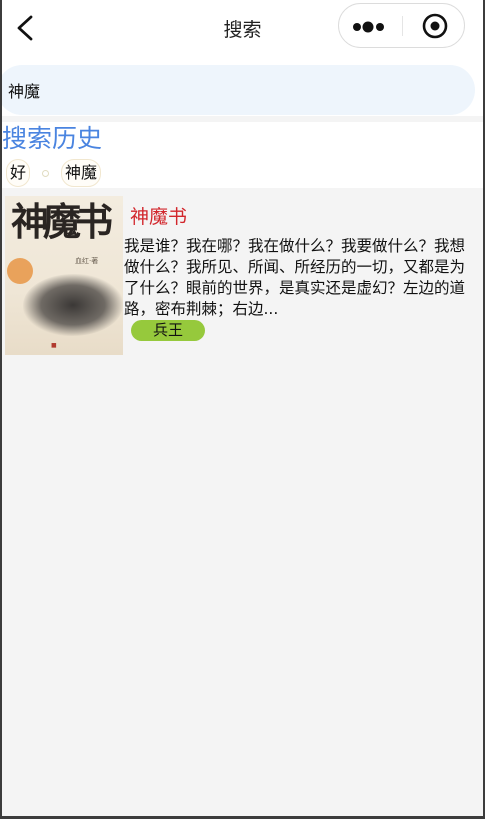 The width and height of the screenshot is (485, 819). I want to click on history-tag-list: 好 神魔, so click(54, 173).